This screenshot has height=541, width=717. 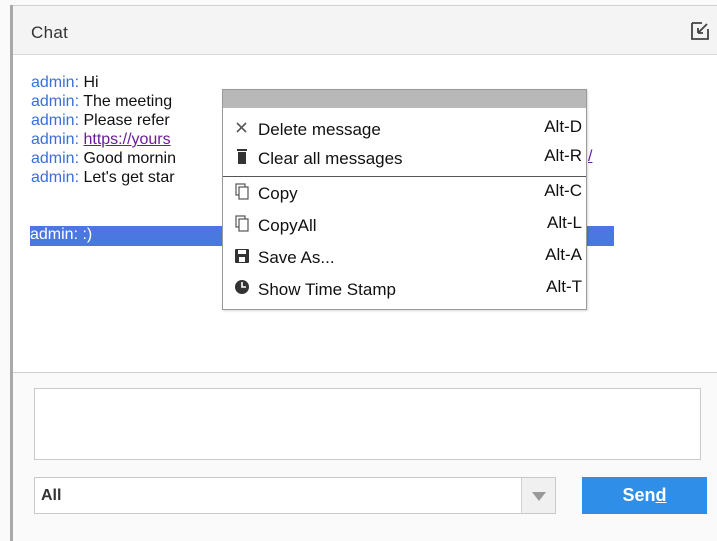 What do you see at coordinates (564, 222) in the screenshot?
I see `menu-item-shortcut: Alt-L` at bounding box center [564, 222].